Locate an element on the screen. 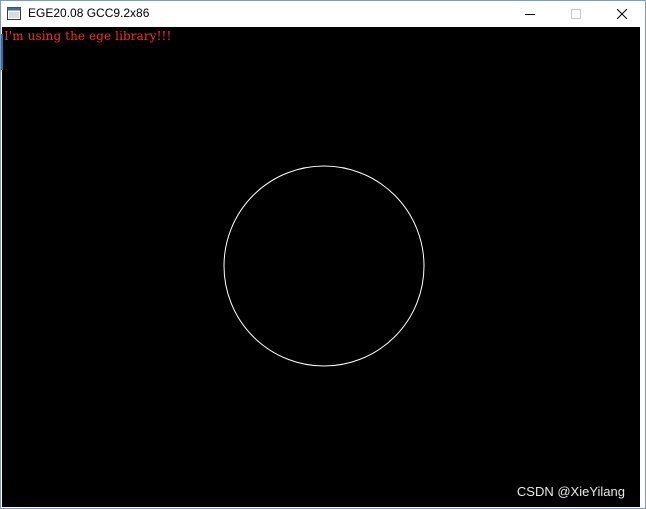 Image resolution: width=646 pixels, height=509 pixels. minimize-icon is located at coordinates (530, 14).